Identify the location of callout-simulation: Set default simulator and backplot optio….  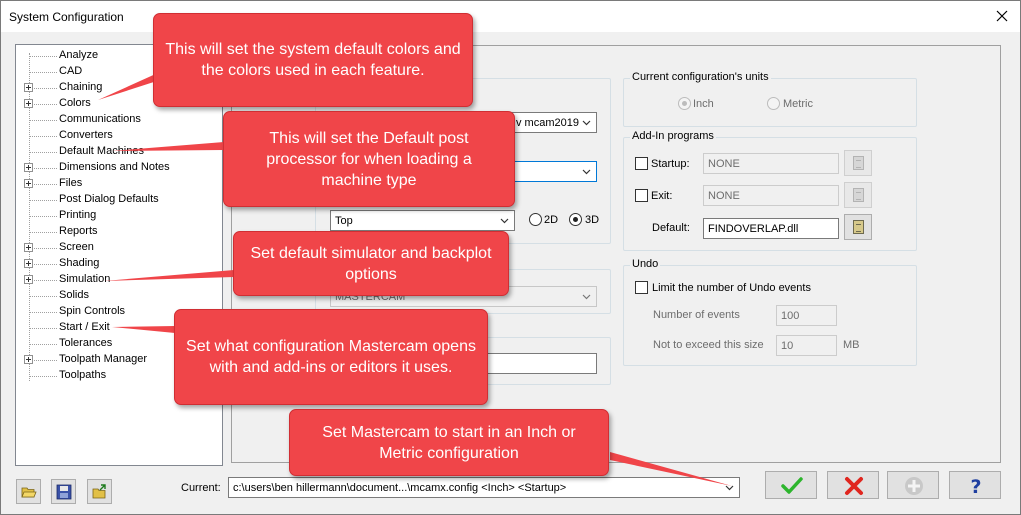
(371, 263).